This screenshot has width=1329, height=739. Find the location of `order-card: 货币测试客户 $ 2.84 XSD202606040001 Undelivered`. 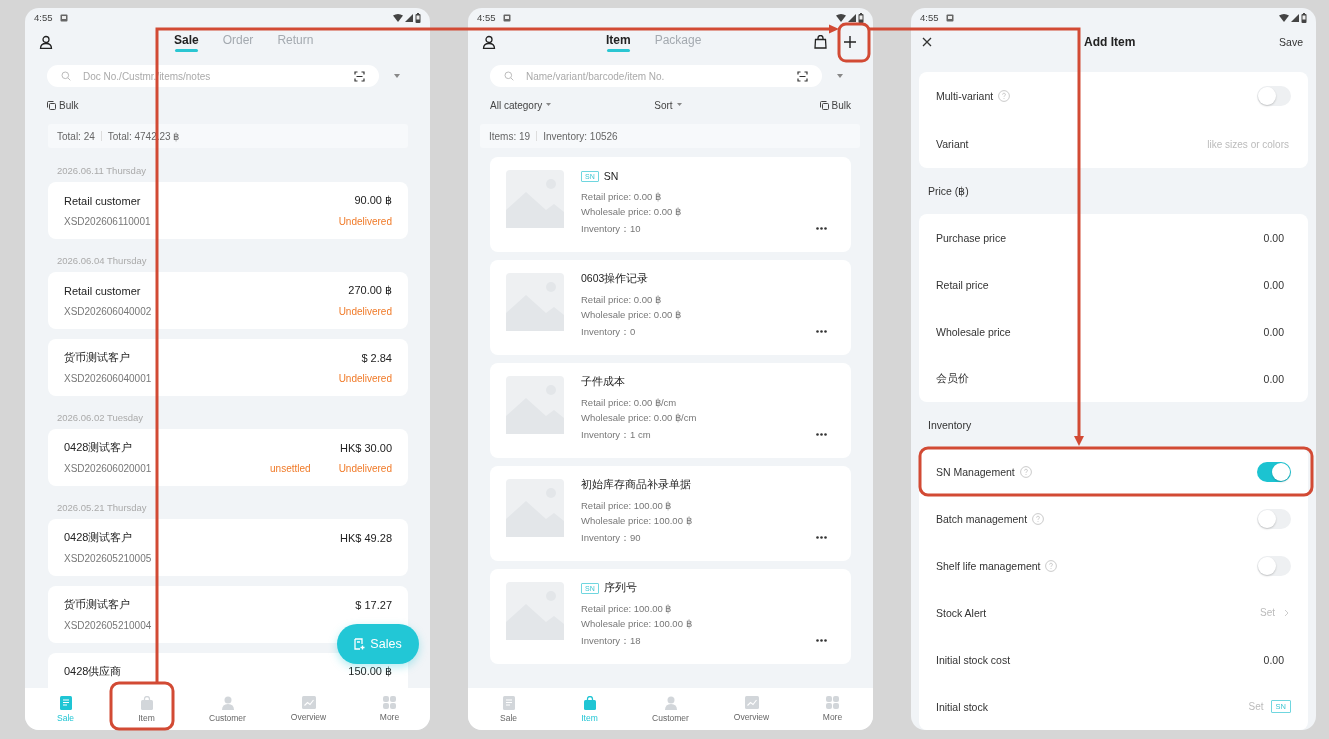

order-card: 货币测试客户 $ 2.84 XSD202606040001 Undelivered is located at coordinates (228, 367).